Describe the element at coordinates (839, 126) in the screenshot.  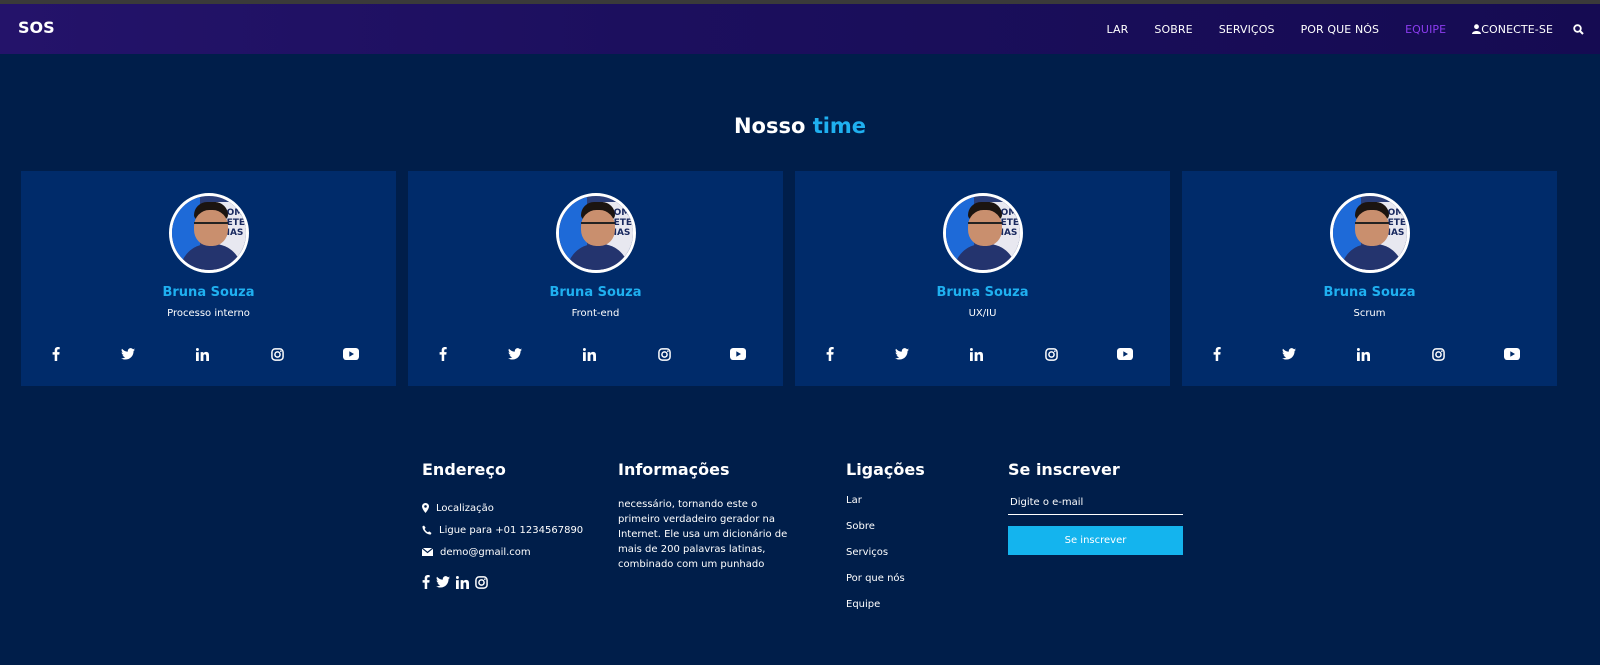
I see `team-title-accent: time` at that location.